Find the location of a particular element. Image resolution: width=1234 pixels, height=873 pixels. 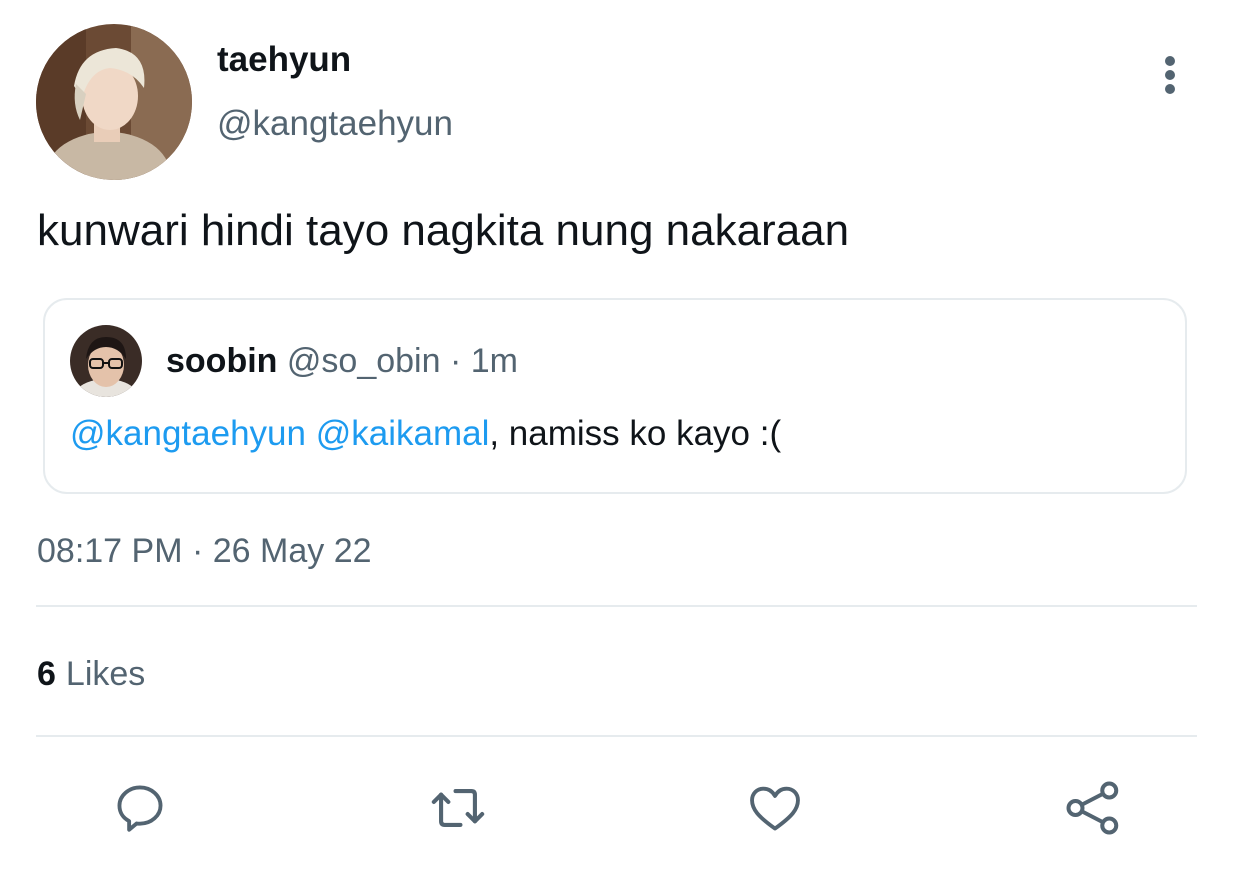

retweet-icon is located at coordinates (458, 808).